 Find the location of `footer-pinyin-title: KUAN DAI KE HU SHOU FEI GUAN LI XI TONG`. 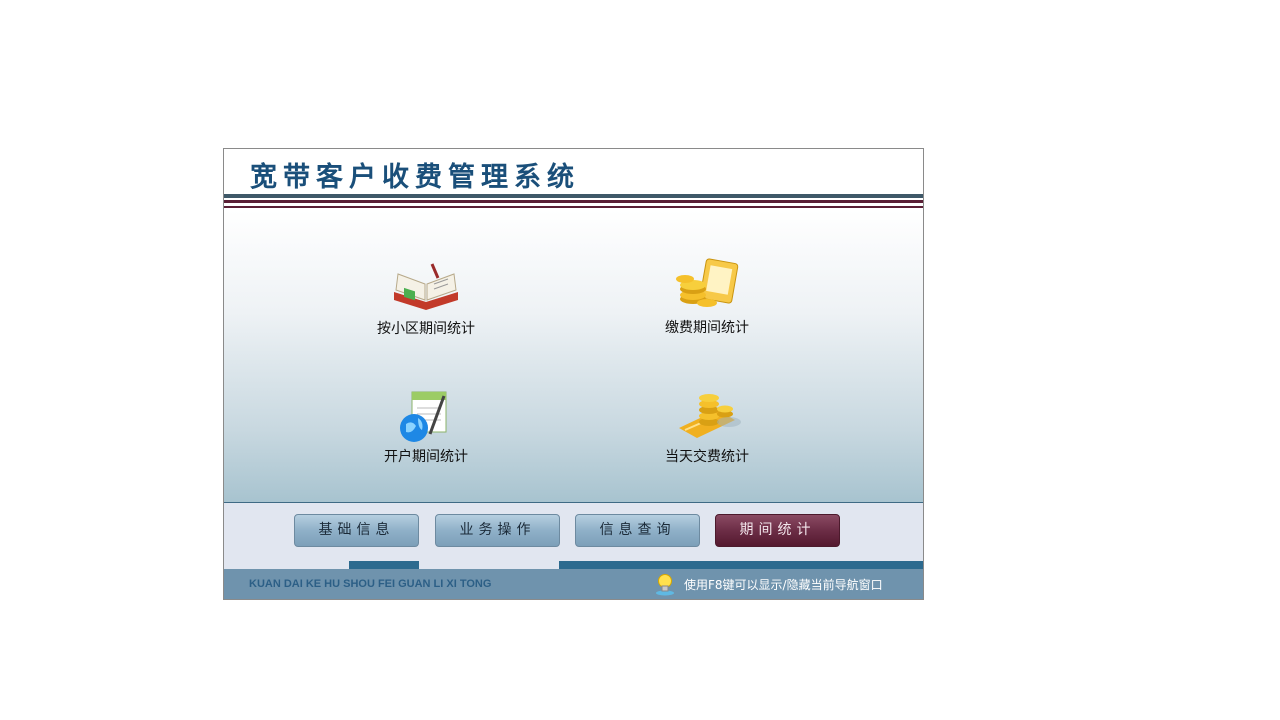

footer-pinyin-title: KUAN DAI KE HU SHOU FEI GUAN LI XI TONG is located at coordinates (370, 584).